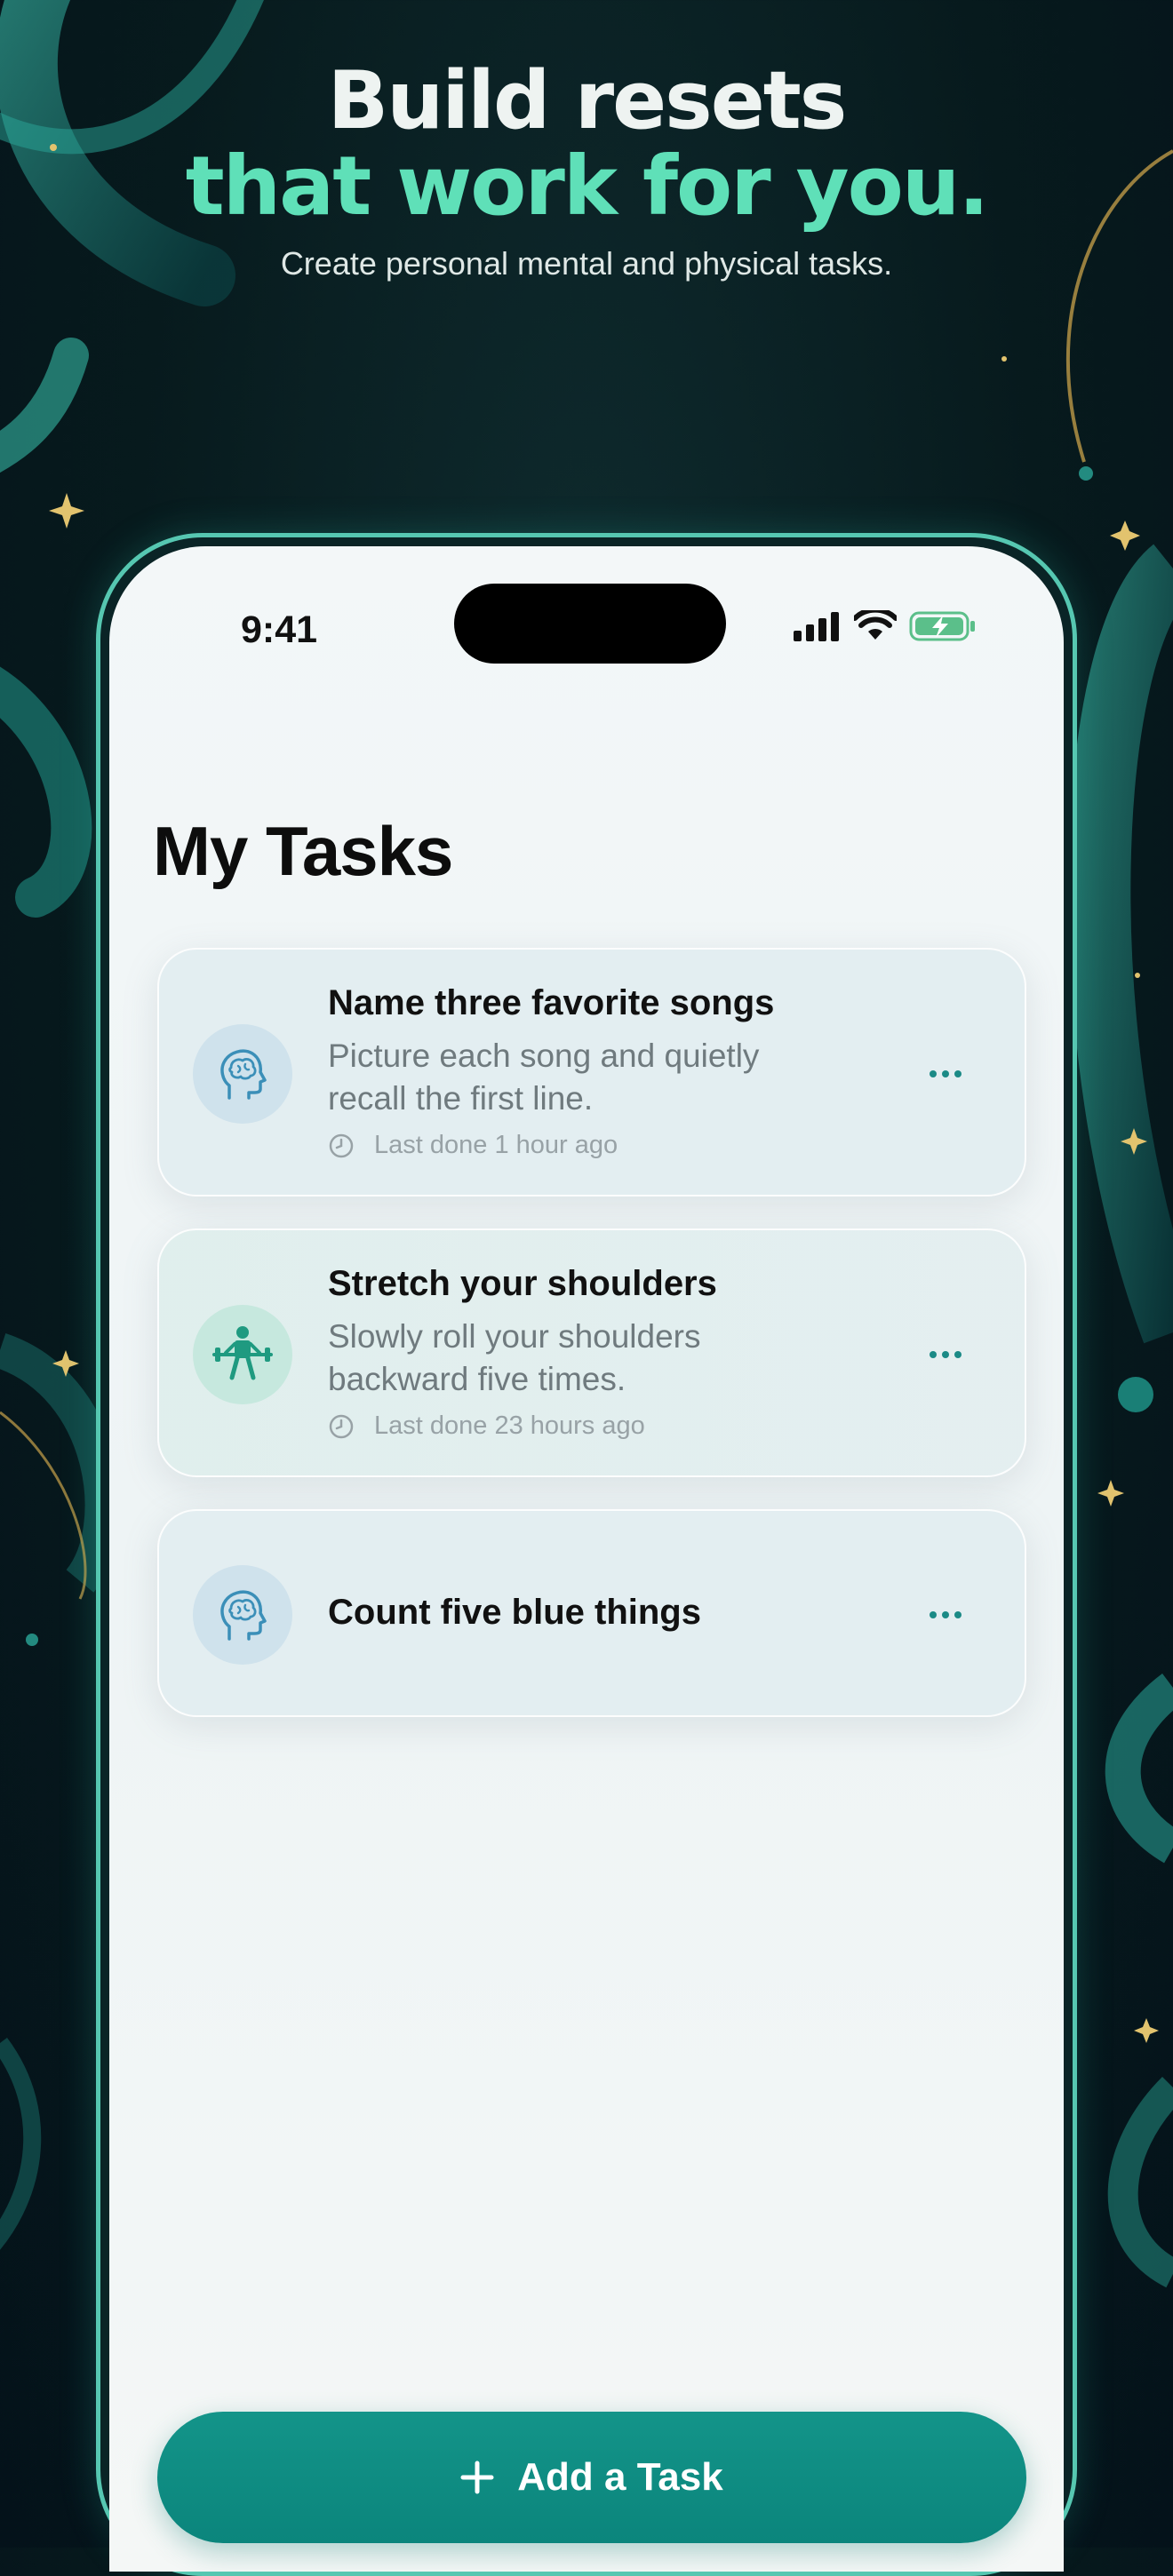 The width and height of the screenshot is (1173, 2576). I want to click on add-task-label: Add a Task, so click(620, 2477).